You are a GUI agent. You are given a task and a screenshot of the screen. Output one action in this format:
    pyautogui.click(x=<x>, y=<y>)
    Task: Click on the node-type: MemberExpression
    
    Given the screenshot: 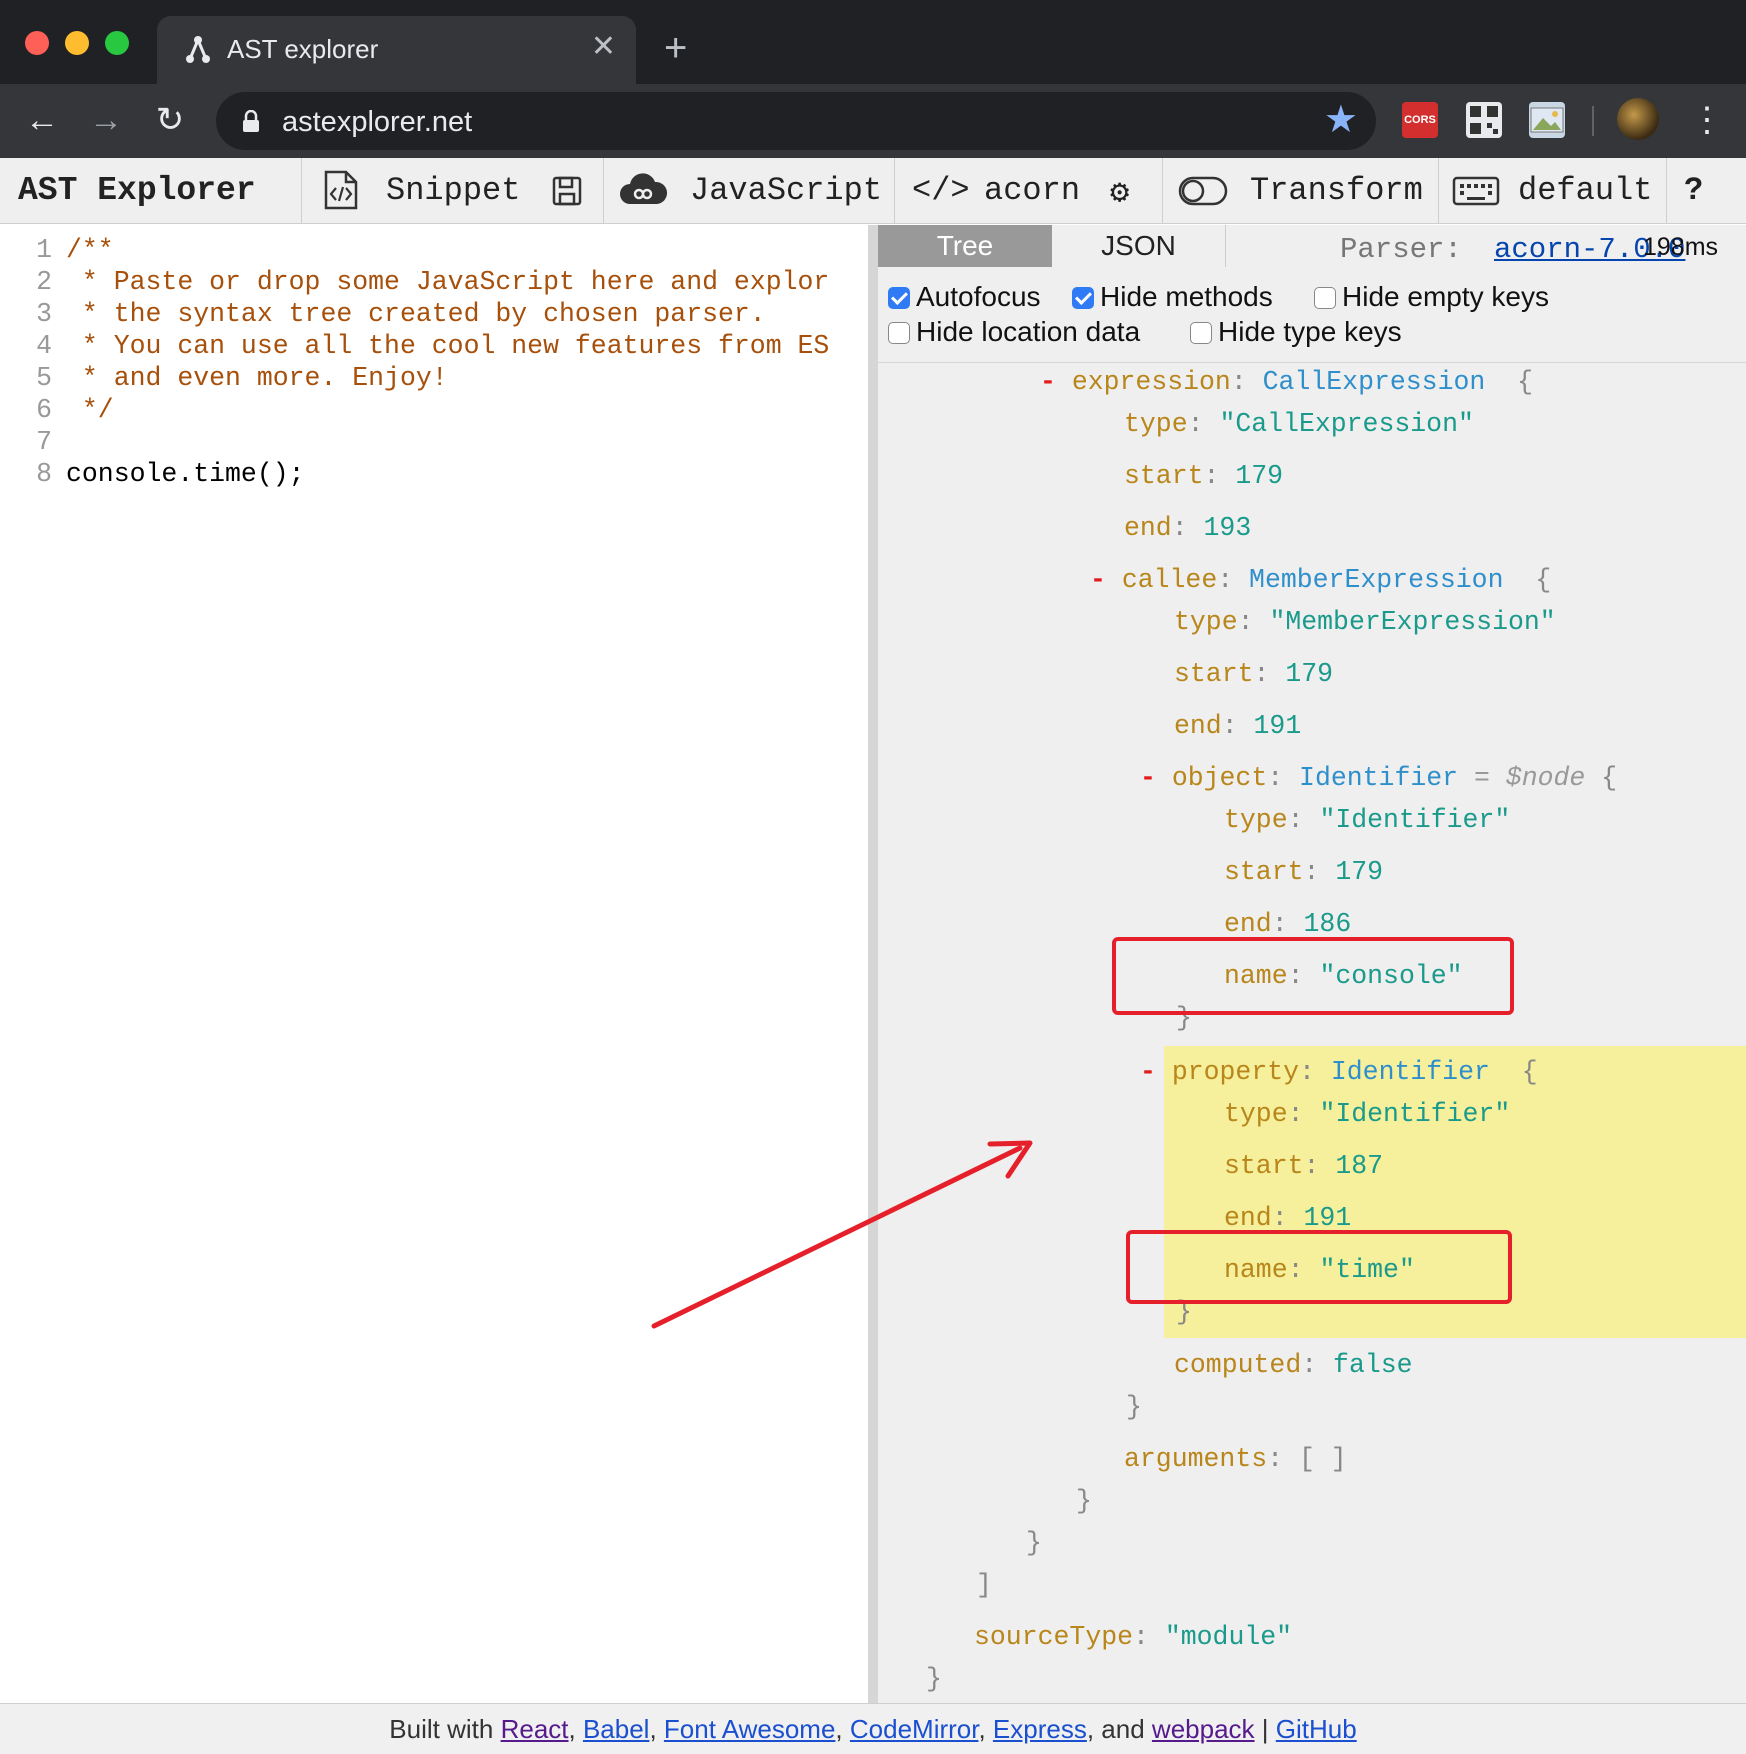 What is the action you would take?
    pyautogui.click(x=1376, y=580)
    